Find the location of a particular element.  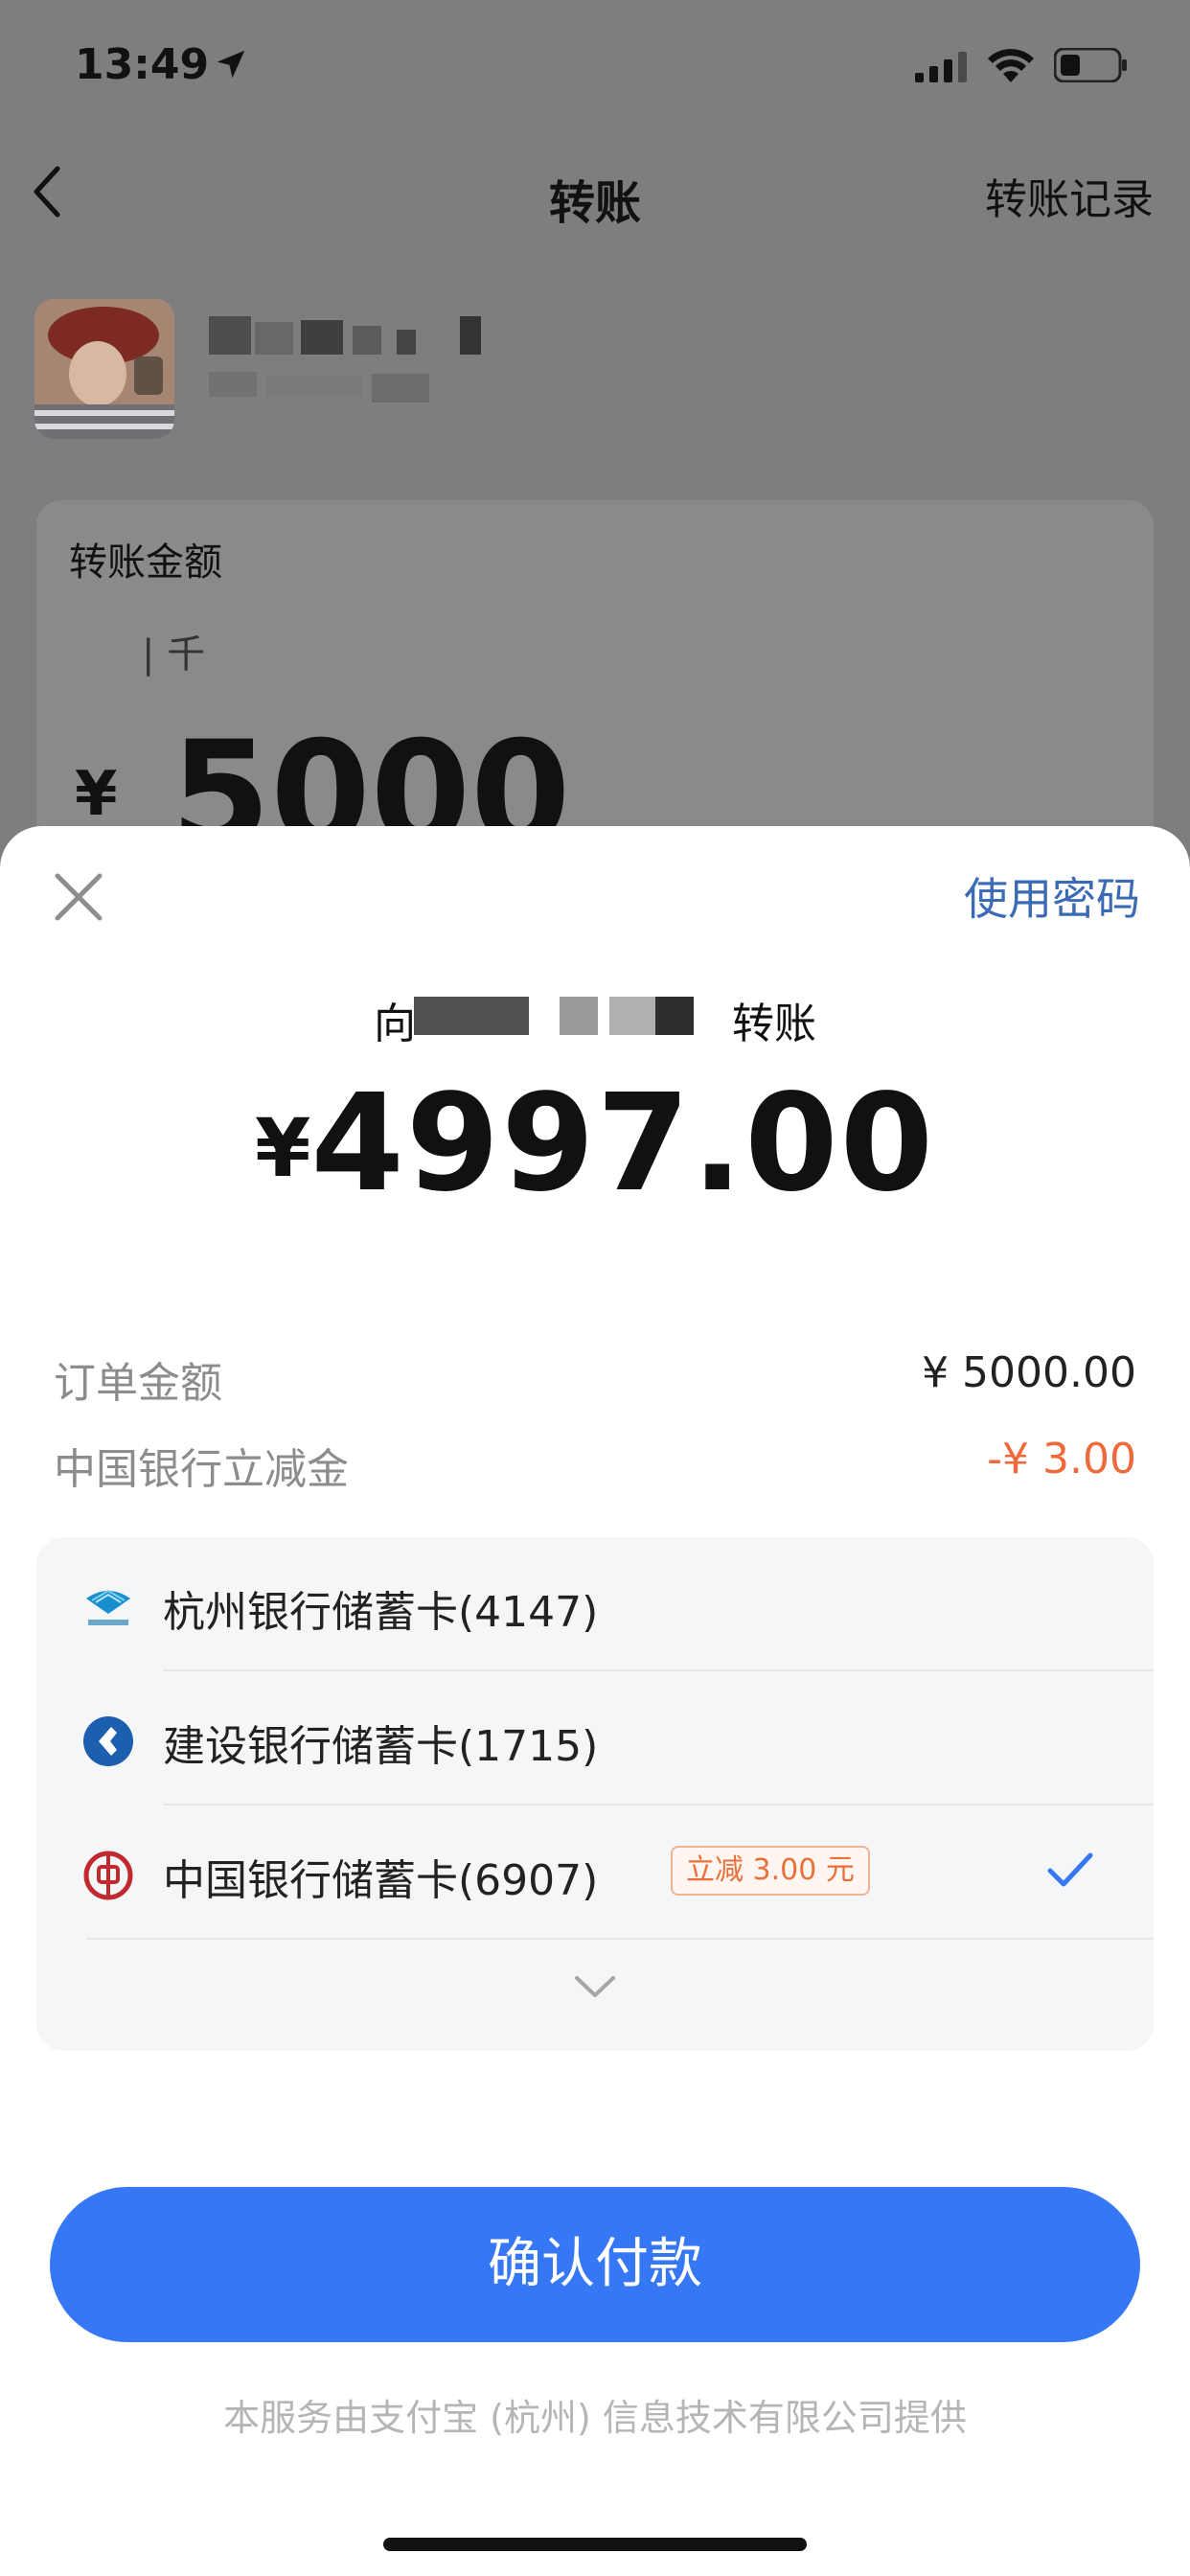

recipient-avatar is located at coordinates (104, 369).